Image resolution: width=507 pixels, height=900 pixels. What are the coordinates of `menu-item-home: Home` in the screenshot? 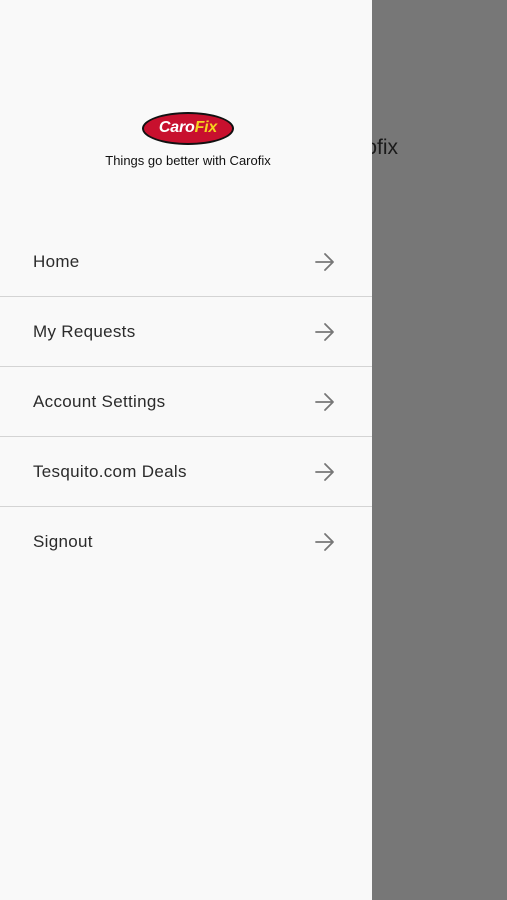 It's located at (186, 262).